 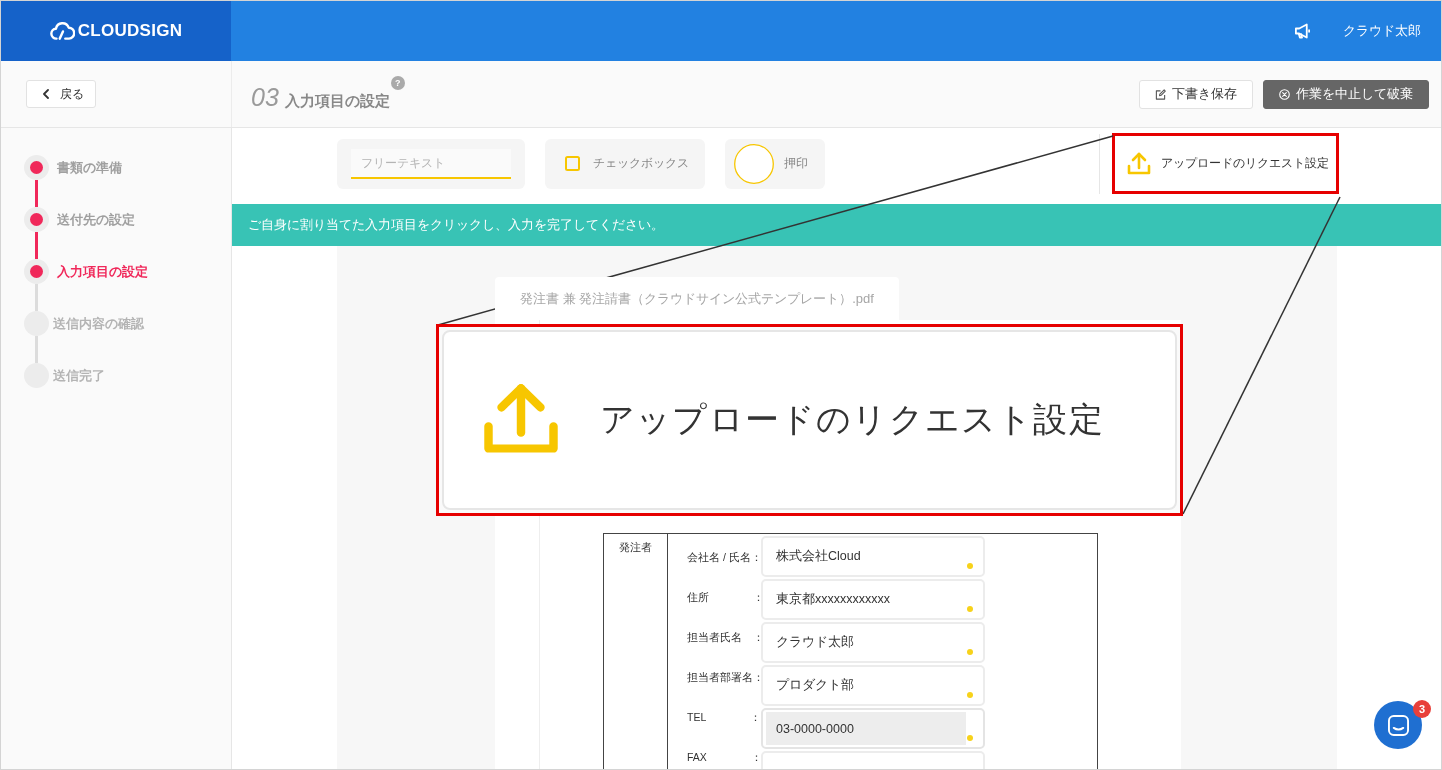 What do you see at coordinates (265, 97) in the screenshot?
I see `step-number: 03` at bounding box center [265, 97].